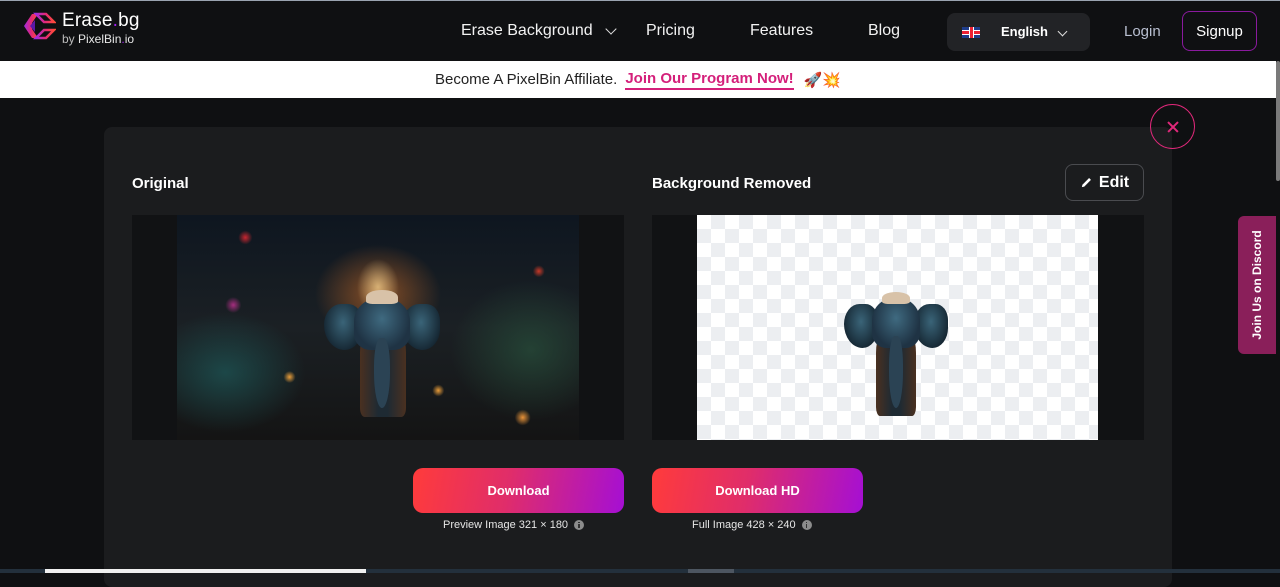 The image size is (1280, 587). Describe the element at coordinates (205, 571) in the screenshot. I see `scrollbar-thumb` at that location.